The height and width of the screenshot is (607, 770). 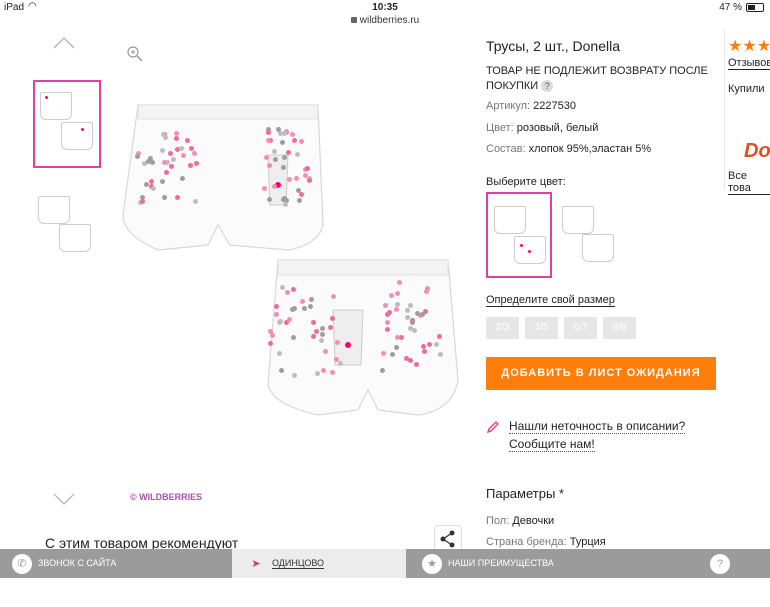 I want to click on gender-label: Пол:, so click(x=498, y=521).